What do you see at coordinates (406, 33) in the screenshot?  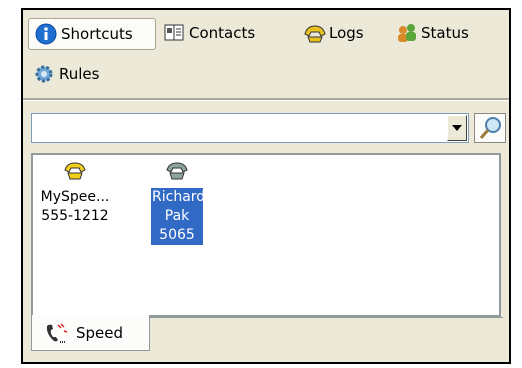 I see `users-status-icon` at bounding box center [406, 33].